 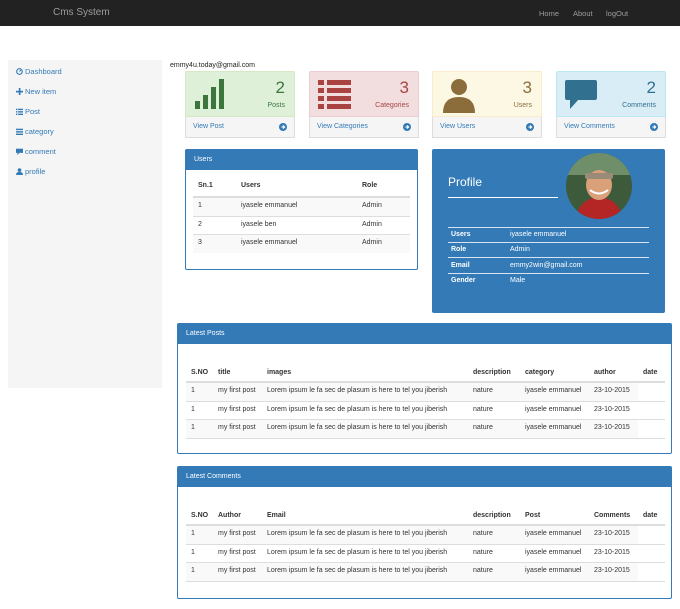 What do you see at coordinates (503, 197) in the screenshot?
I see `profile-divider` at bounding box center [503, 197].